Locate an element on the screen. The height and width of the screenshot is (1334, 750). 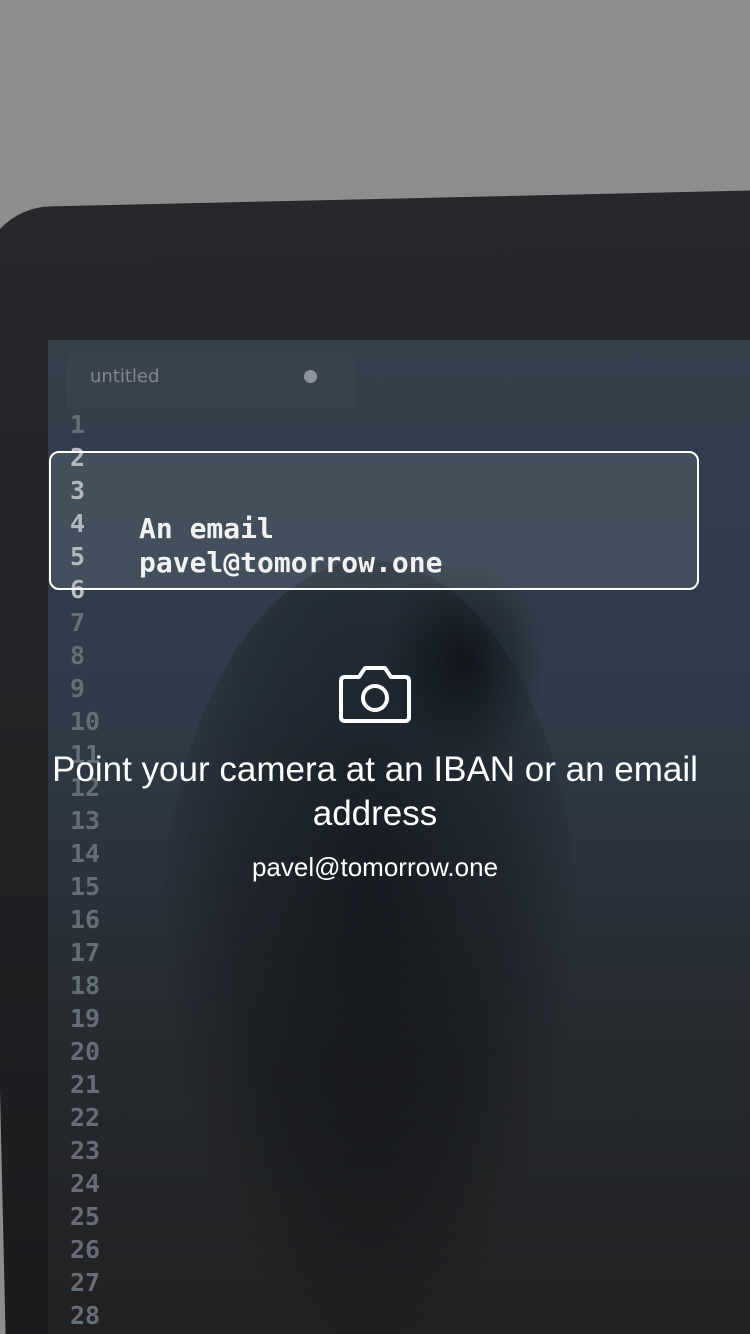
scan-frame: An email pavel@tomorrow.one is located at coordinates (374, 520).